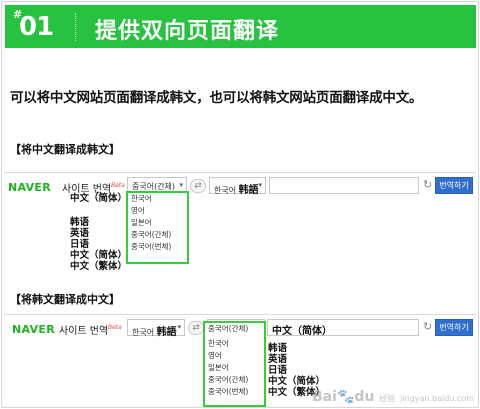  I want to click on watermark-paw: du, so click(364, 397).